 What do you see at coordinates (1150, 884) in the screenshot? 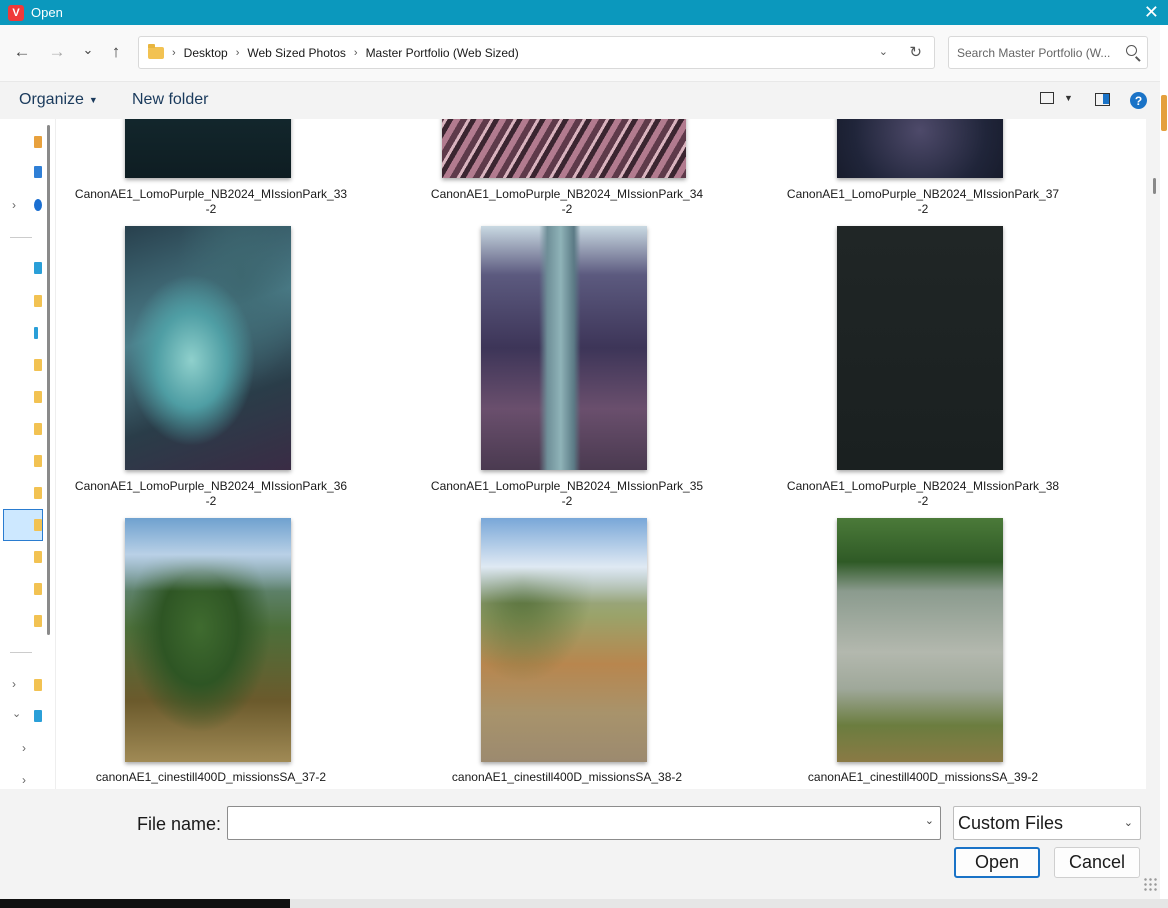
I see `resize-grip-icon` at bounding box center [1150, 884].